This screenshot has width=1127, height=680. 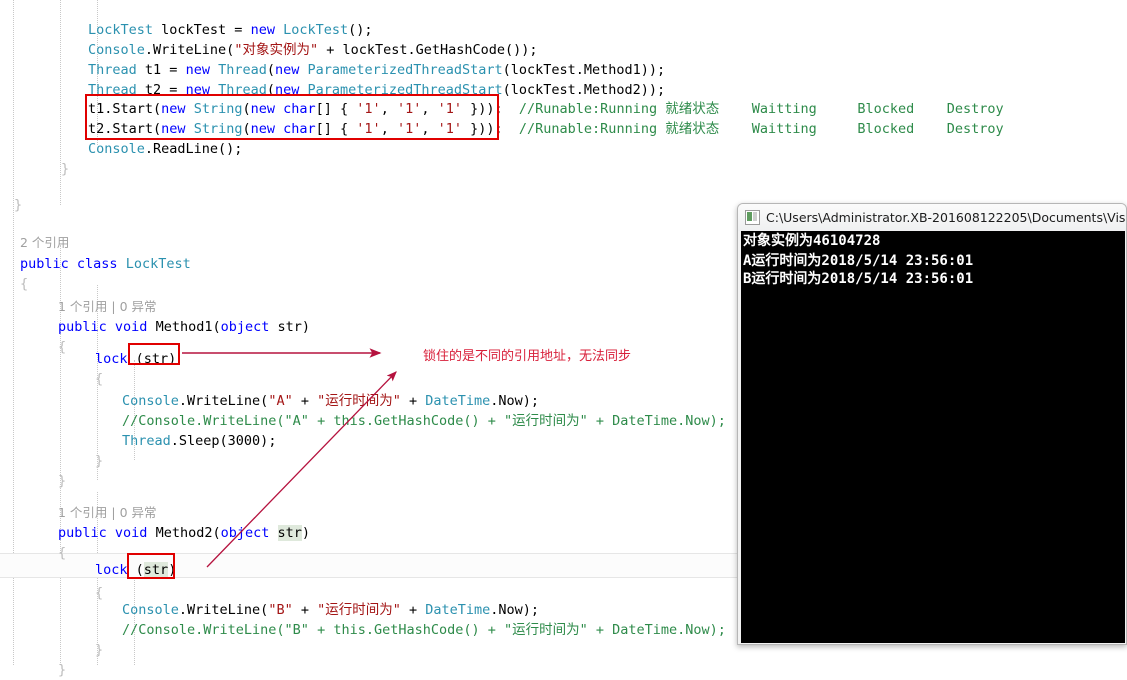 What do you see at coordinates (388, 129) in the screenshot?
I see `code-token: ,` at bounding box center [388, 129].